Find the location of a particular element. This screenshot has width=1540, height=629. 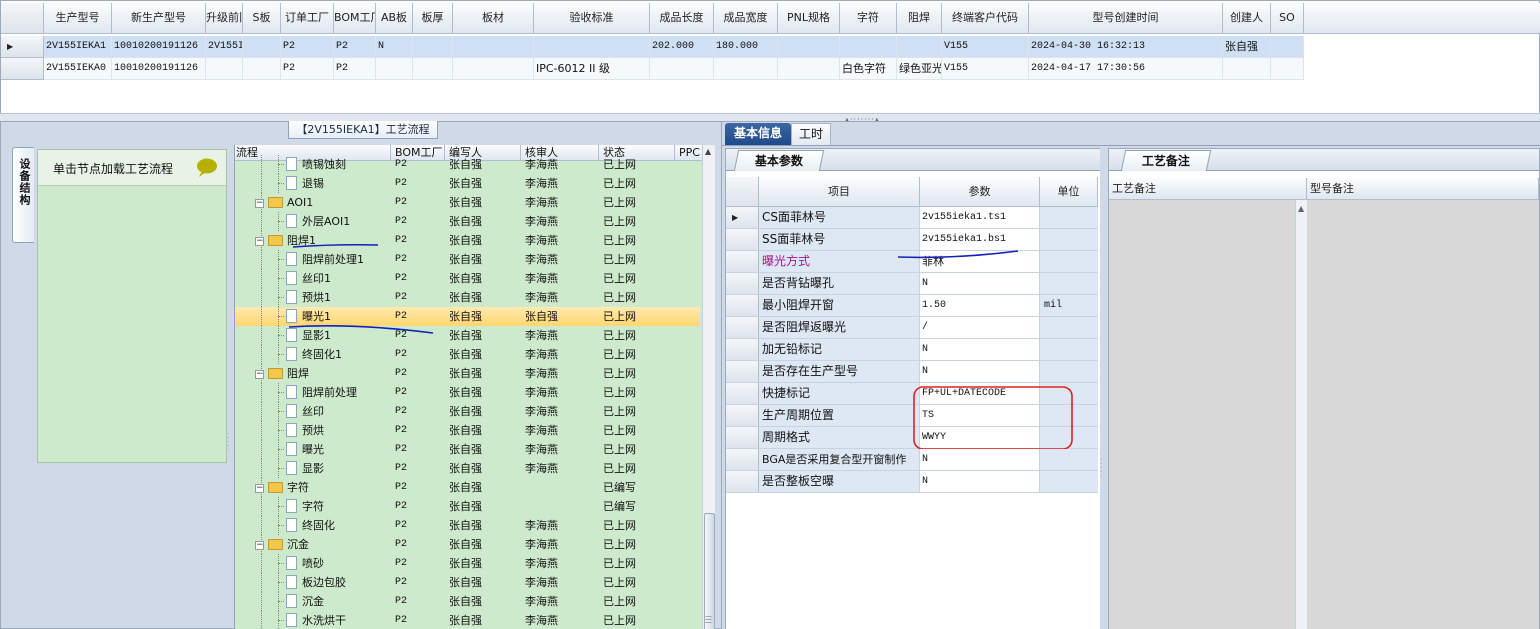

tree-cell is located at coordinates (562, 506).